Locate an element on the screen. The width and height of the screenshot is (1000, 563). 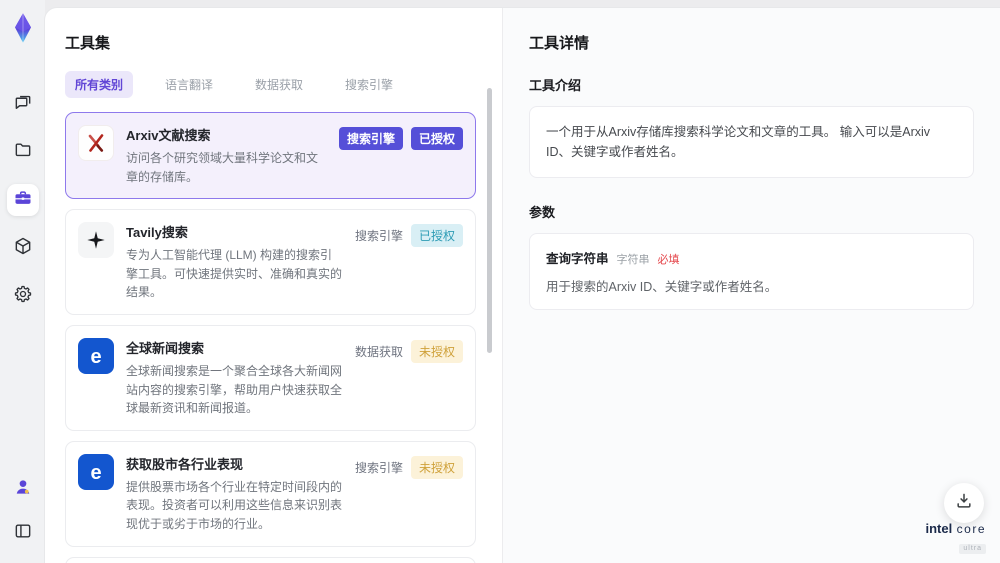
sidebar-item-models is located at coordinates (23, 248).